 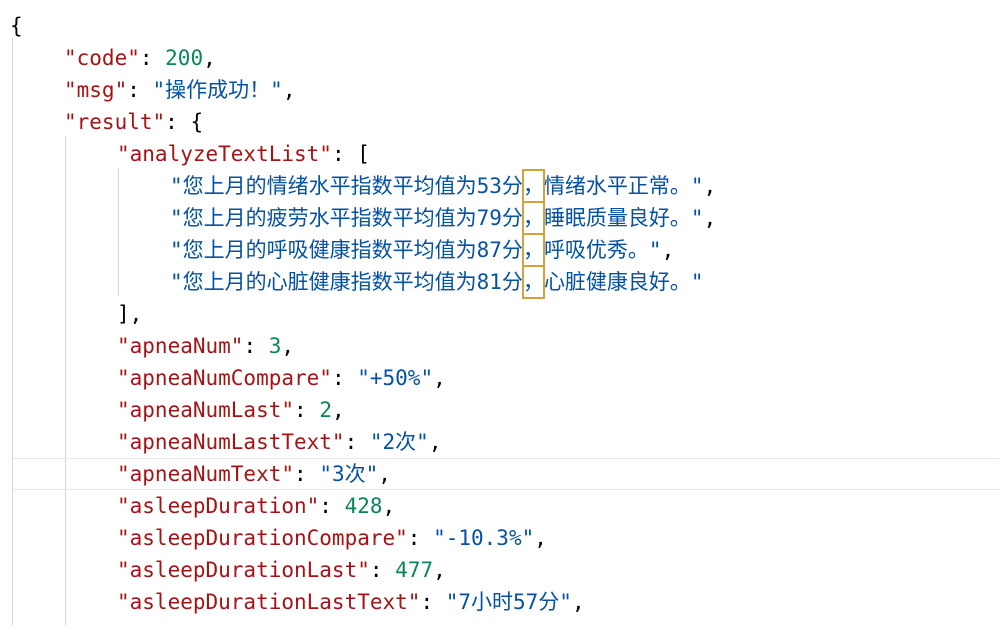 What do you see at coordinates (275, 346) in the screenshot?
I see `json-number: 3` at bounding box center [275, 346].